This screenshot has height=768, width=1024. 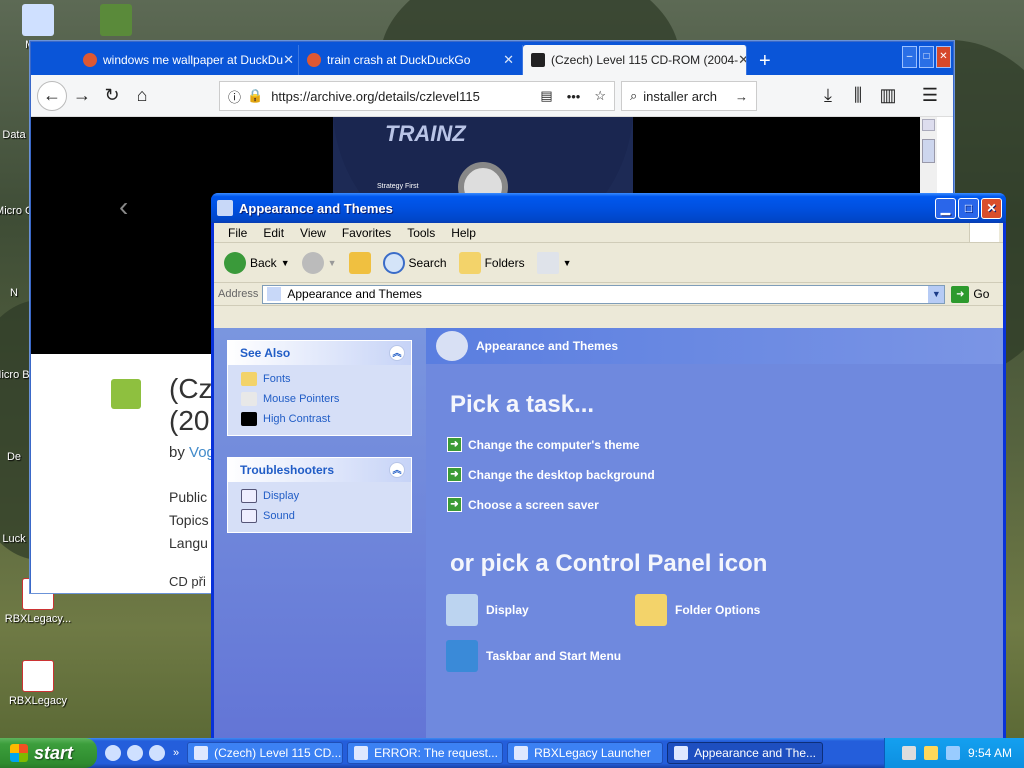 I want to click on go-arrow-icon: ➜, so click(x=960, y=294).